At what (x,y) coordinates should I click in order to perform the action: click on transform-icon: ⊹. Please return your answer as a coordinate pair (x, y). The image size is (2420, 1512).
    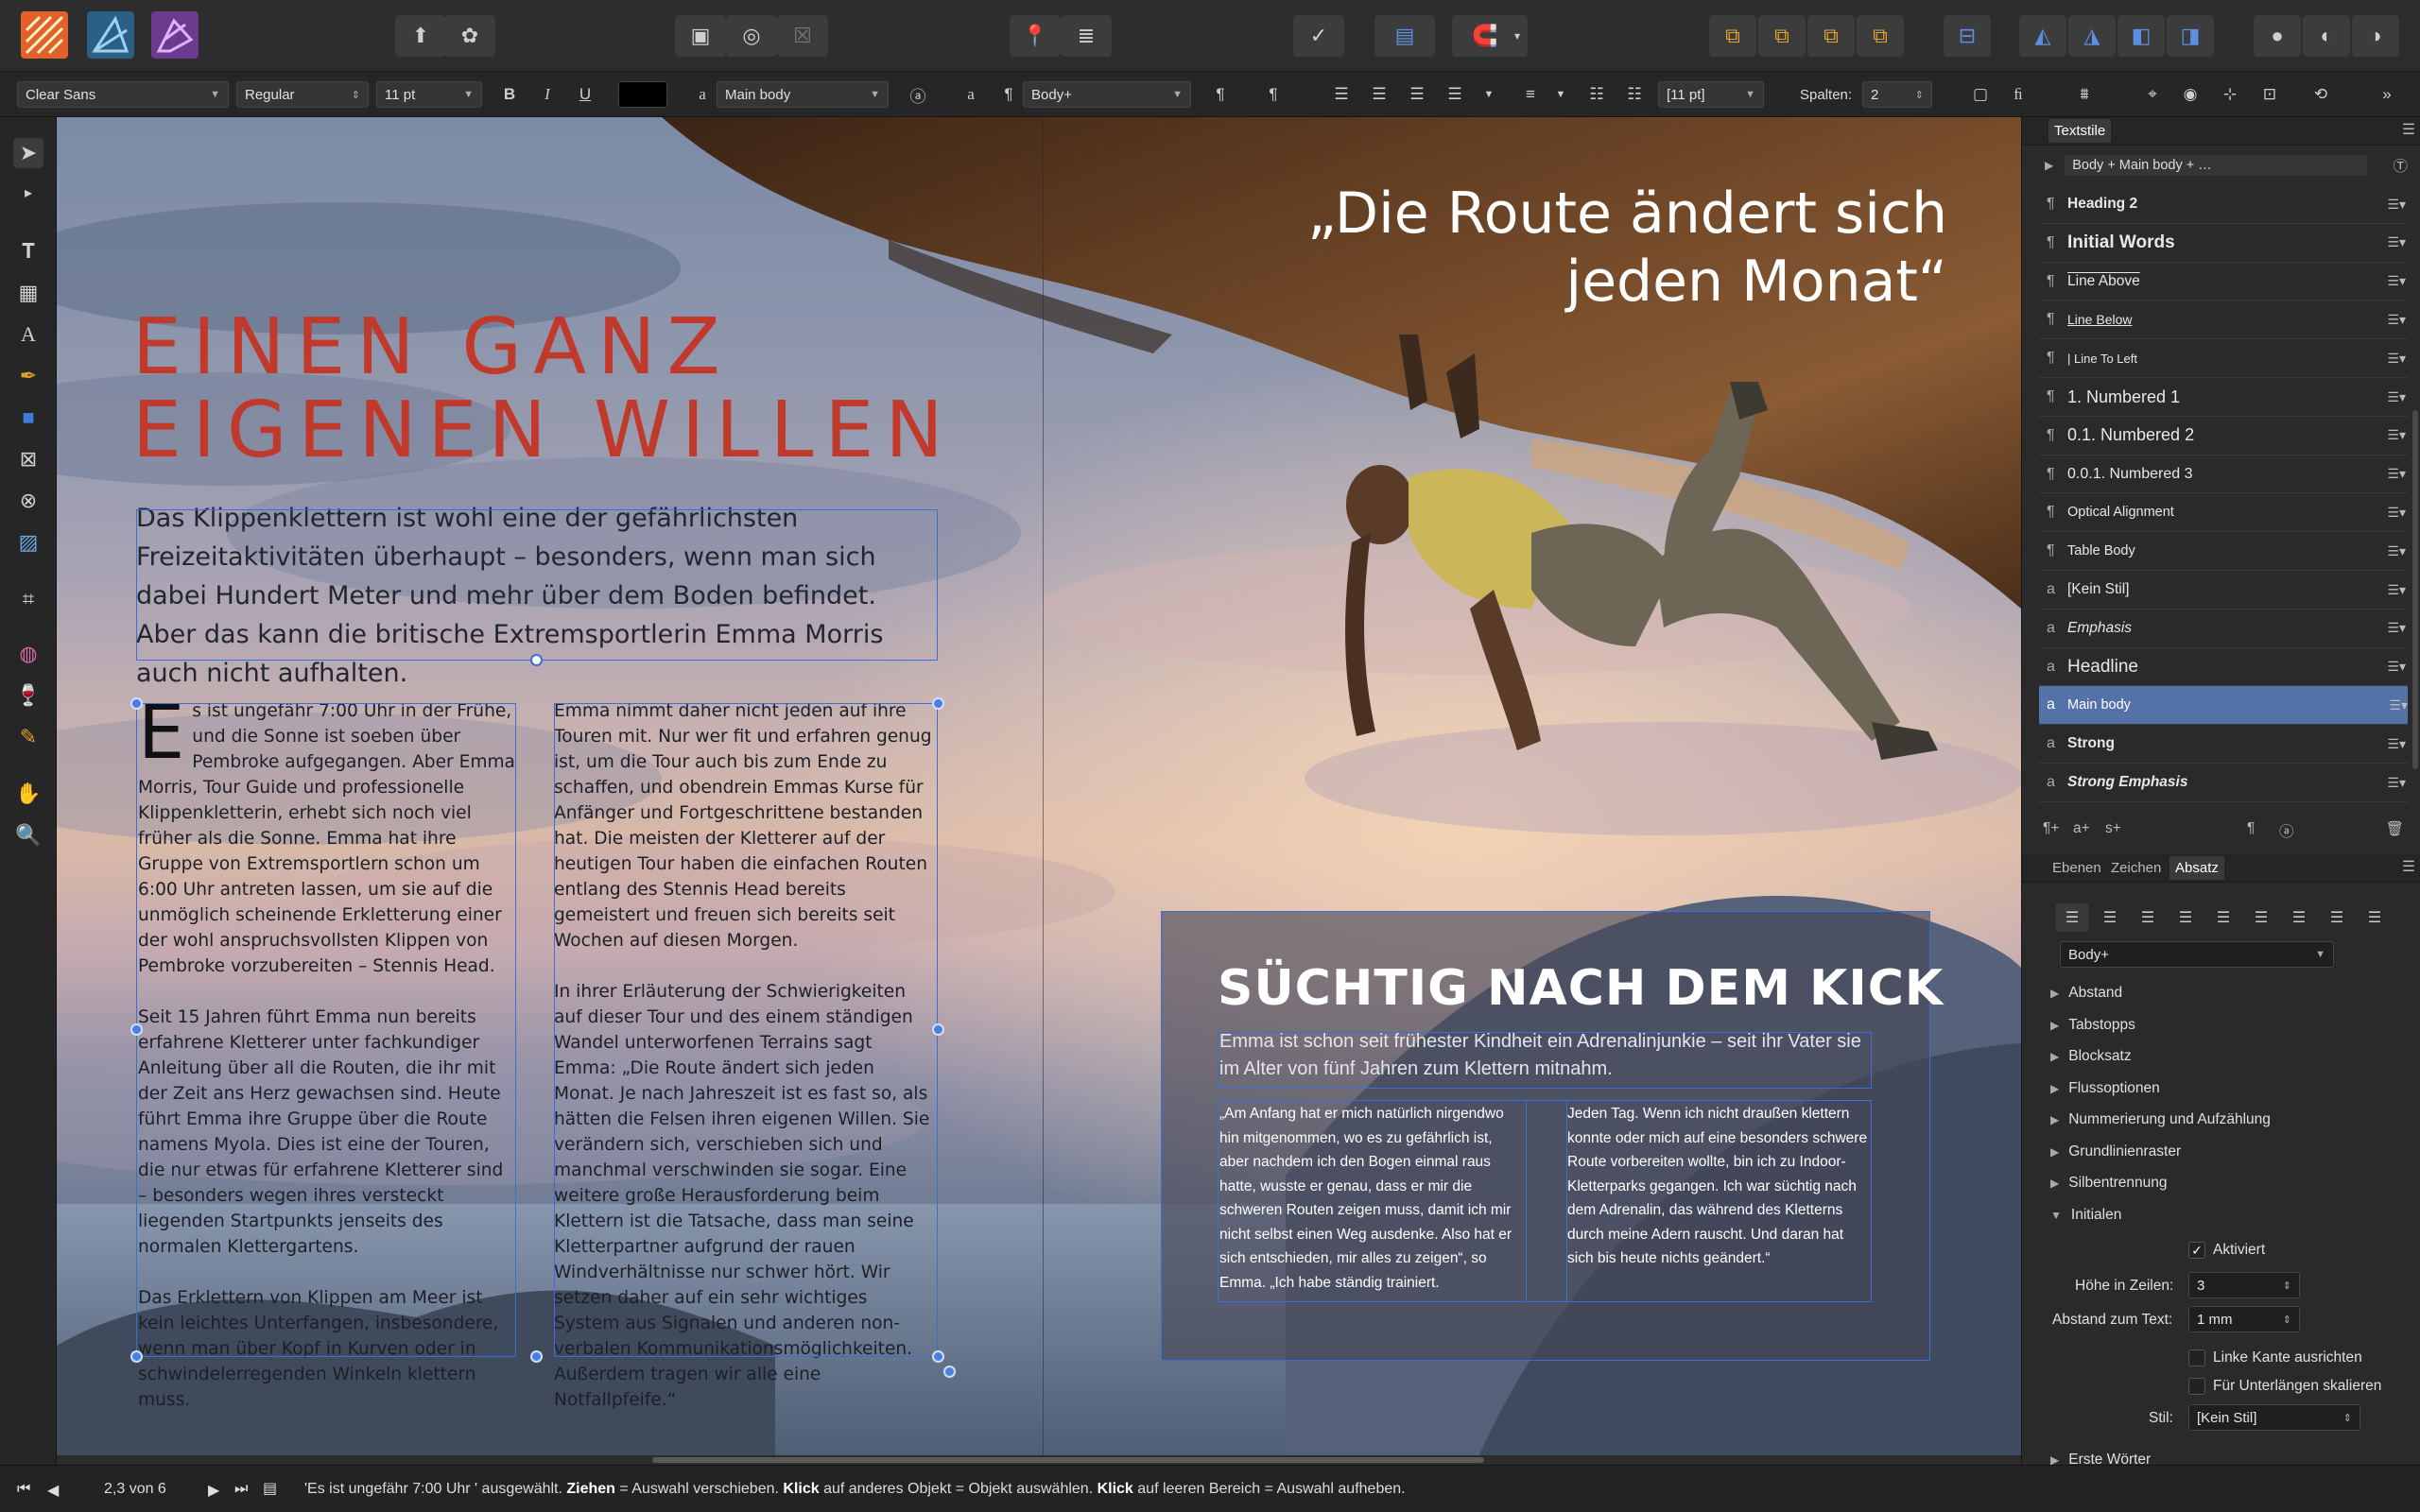
    Looking at the image, I should click on (2230, 94).